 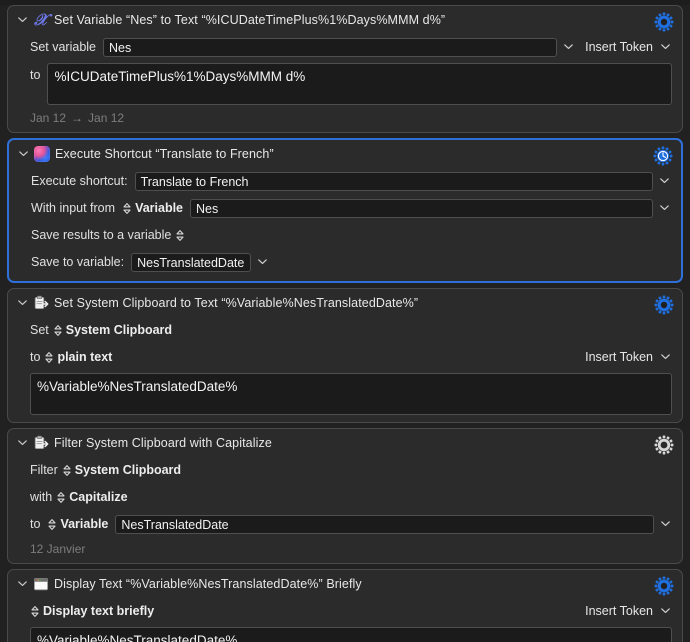 What do you see at coordinates (345, 546) in the screenshot?
I see `action-result: 12 Janvier` at bounding box center [345, 546].